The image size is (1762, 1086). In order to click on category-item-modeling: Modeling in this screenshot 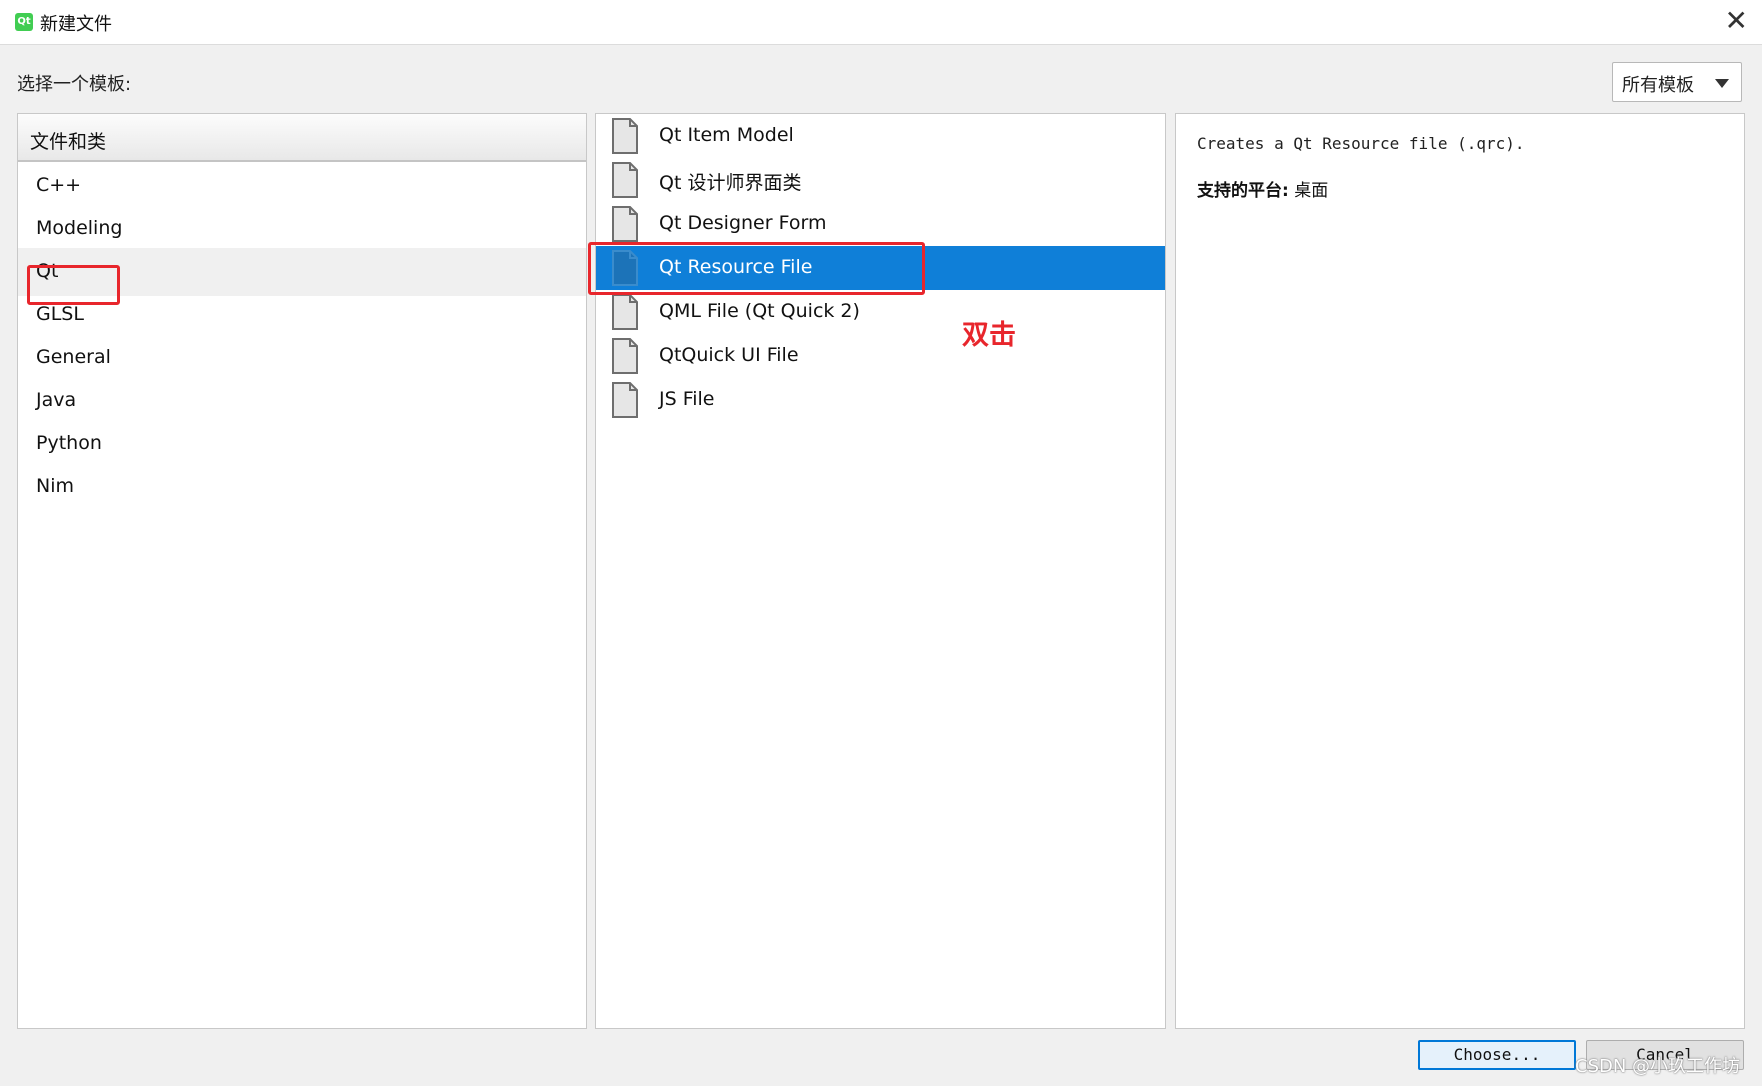, I will do `click(302, 229)`.